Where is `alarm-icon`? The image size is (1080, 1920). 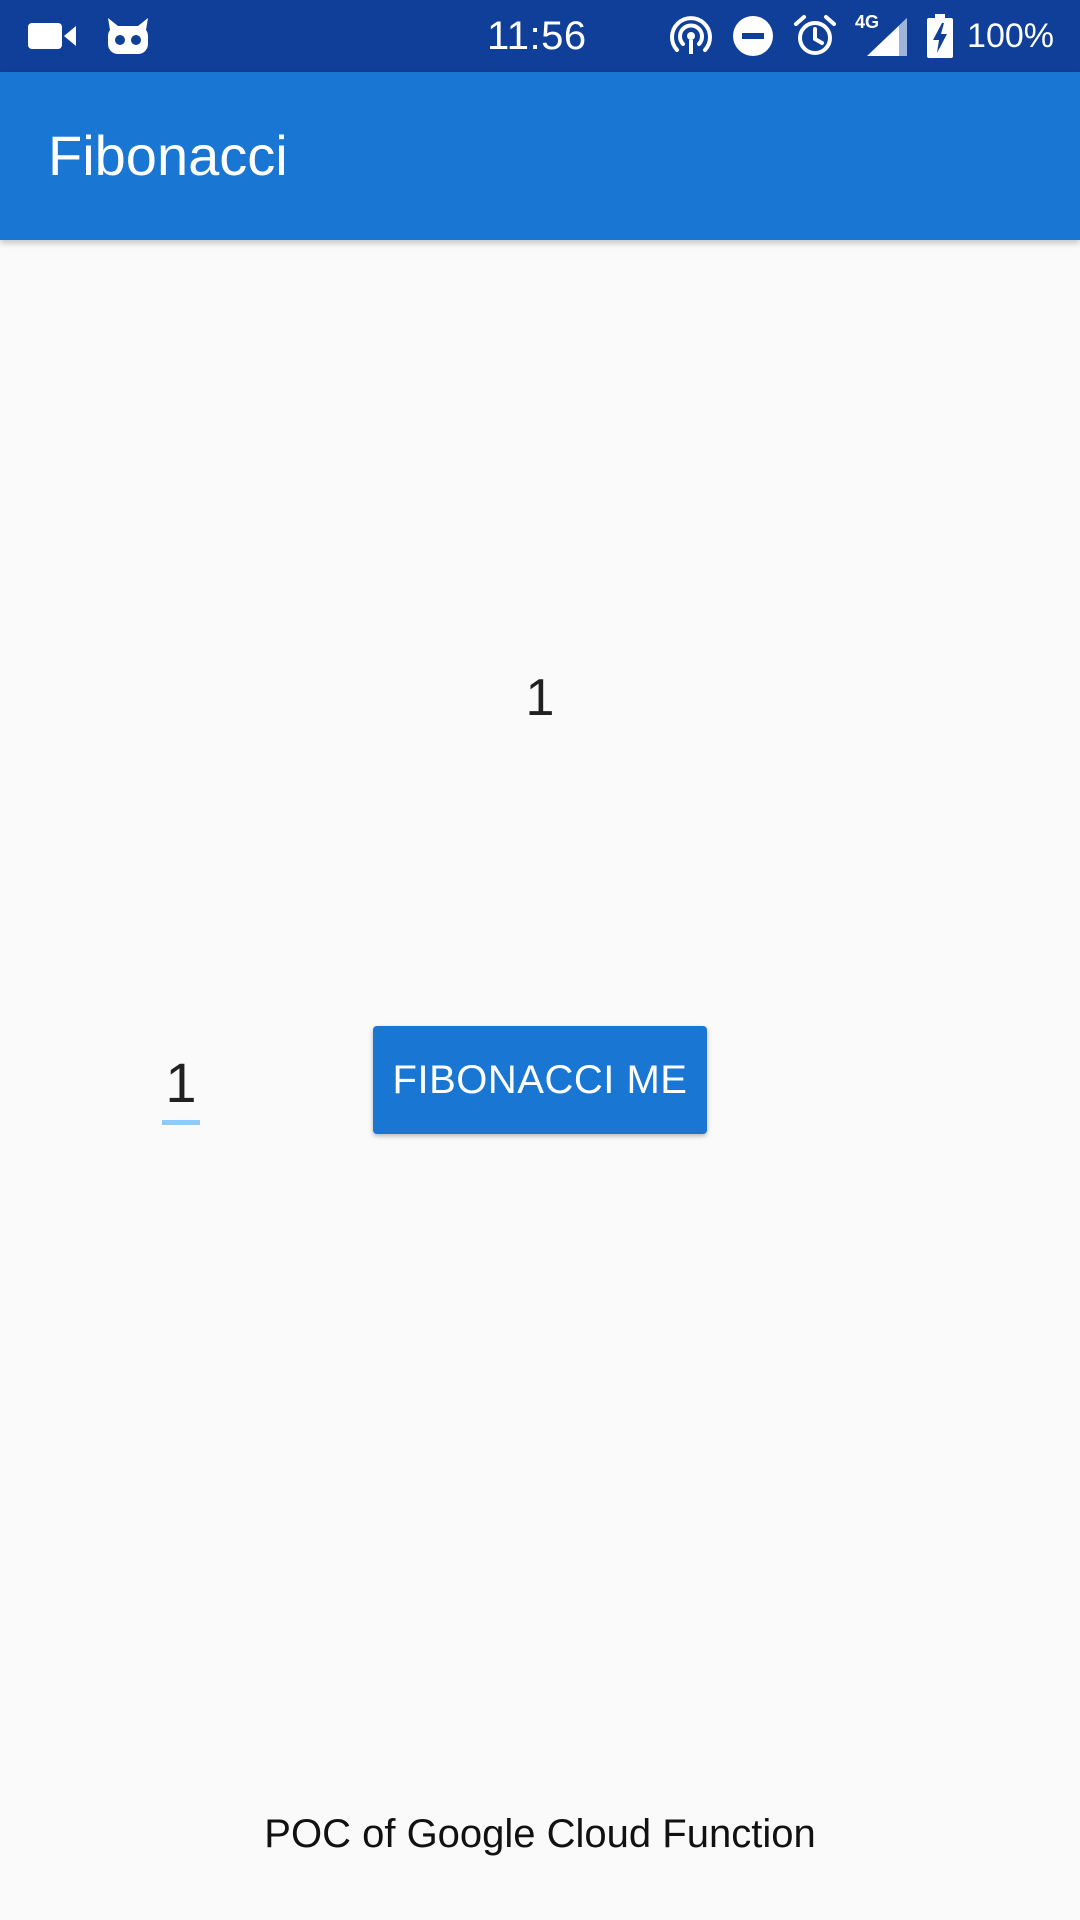
alarm-icon is located at coordinates (815, 36).